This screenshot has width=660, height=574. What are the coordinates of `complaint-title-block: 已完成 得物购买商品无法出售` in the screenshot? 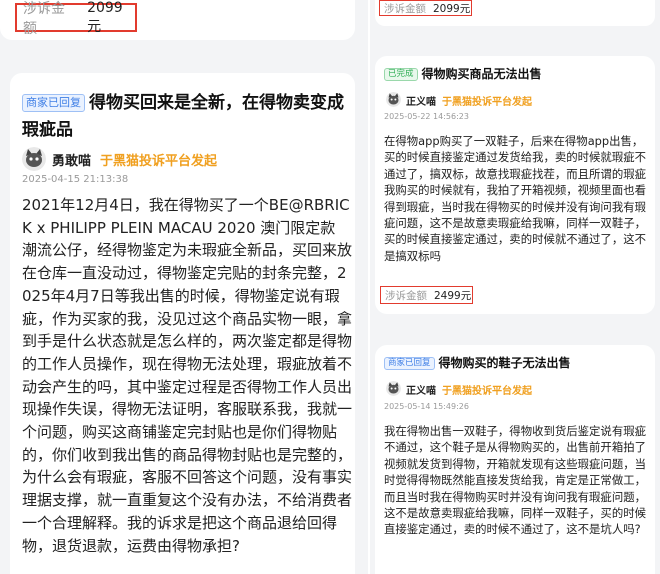 It's located at (515, 74).